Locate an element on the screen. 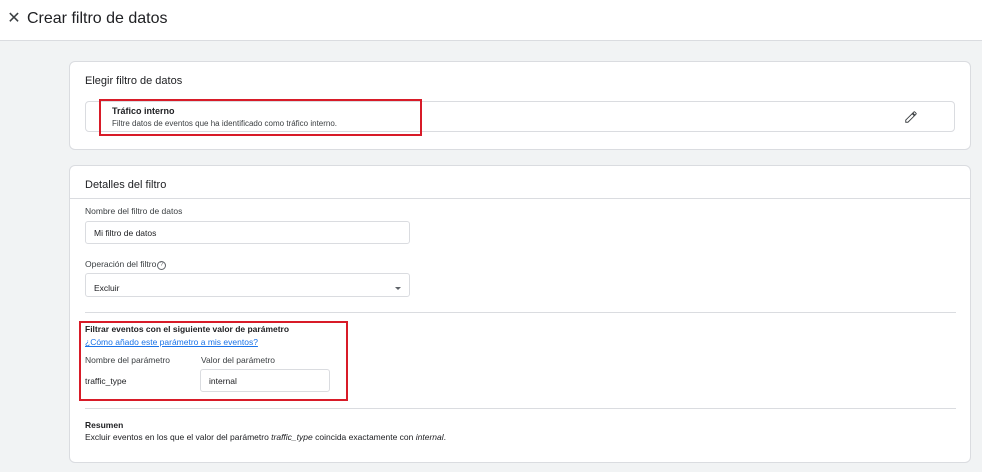 This screenshot has width=982, height=472. choose-filter-title: Elegir filtro de datos is located at coordinates (134, 81).